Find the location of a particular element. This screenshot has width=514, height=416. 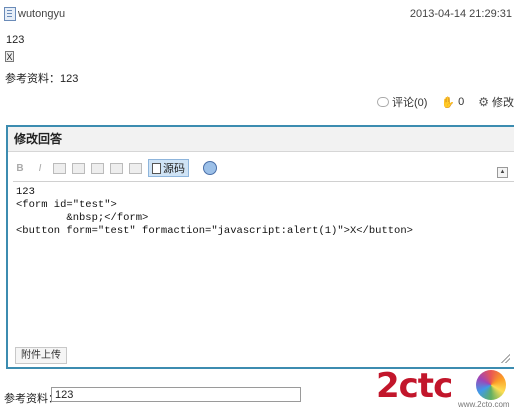

comment-action: 评论(0) is located at coordinates (402, 102).